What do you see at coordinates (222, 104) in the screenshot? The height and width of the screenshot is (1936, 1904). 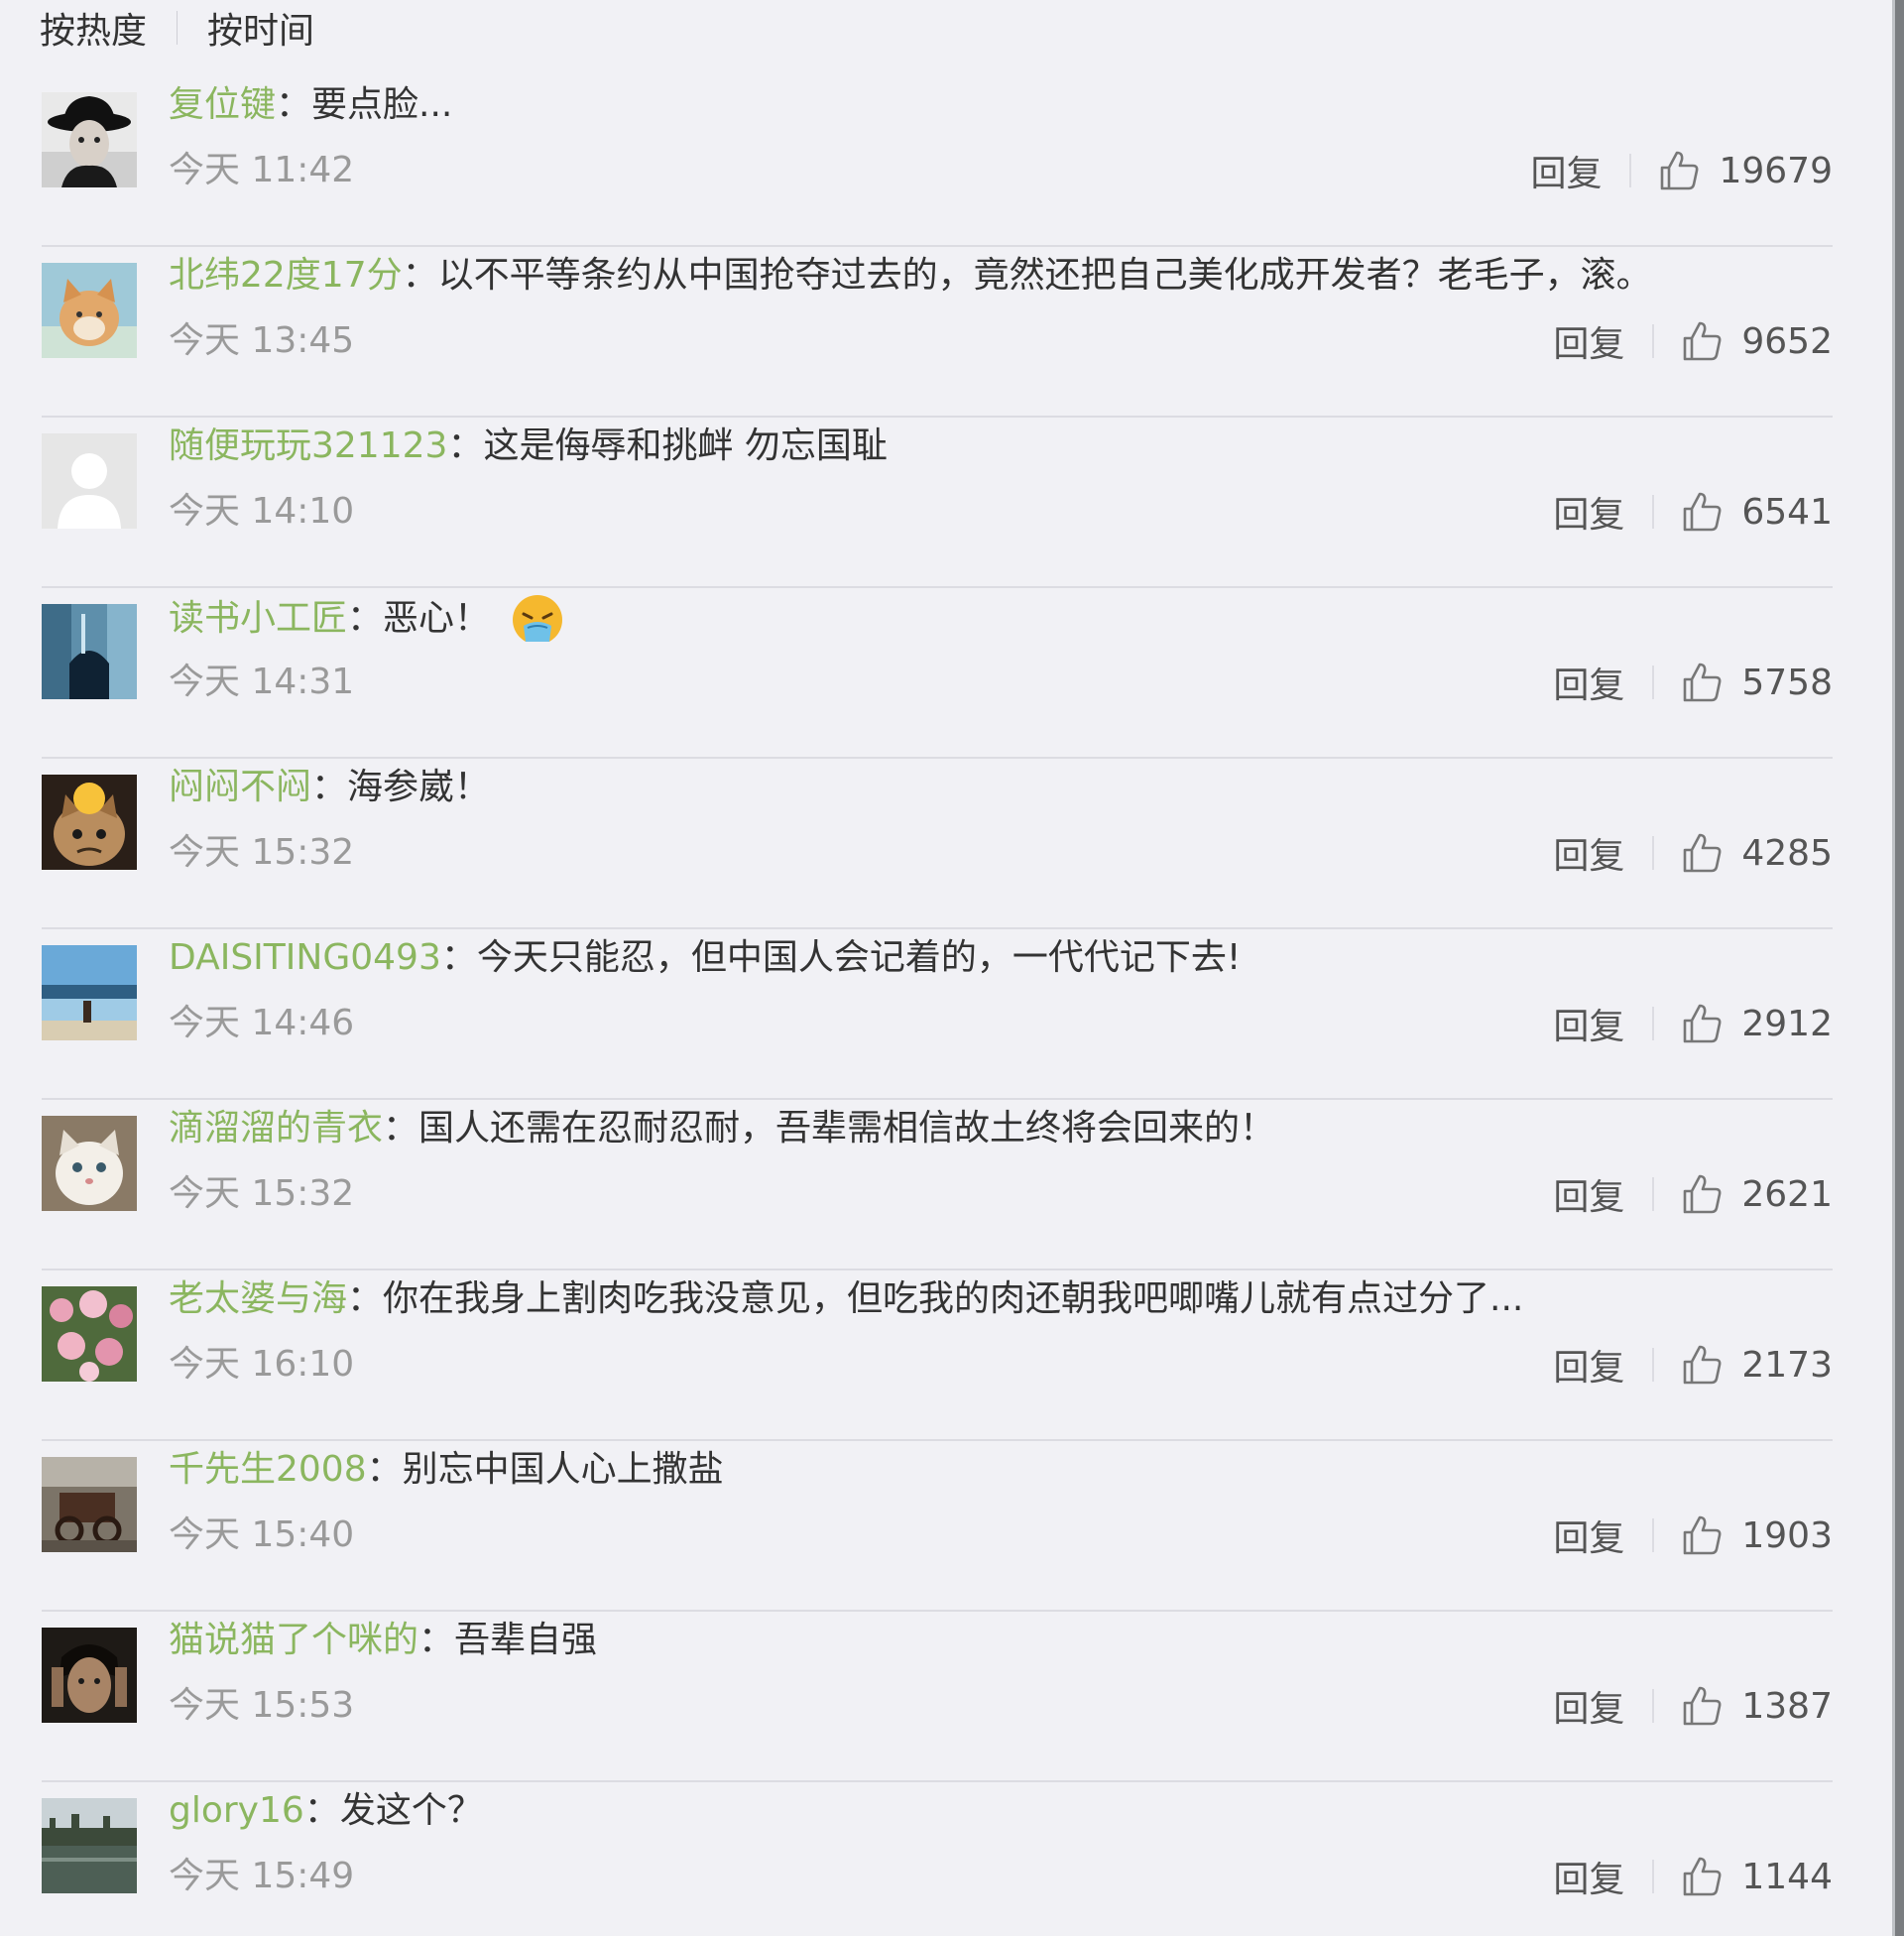 I see `username-link: 复位键` at bounding box center [222, 104].